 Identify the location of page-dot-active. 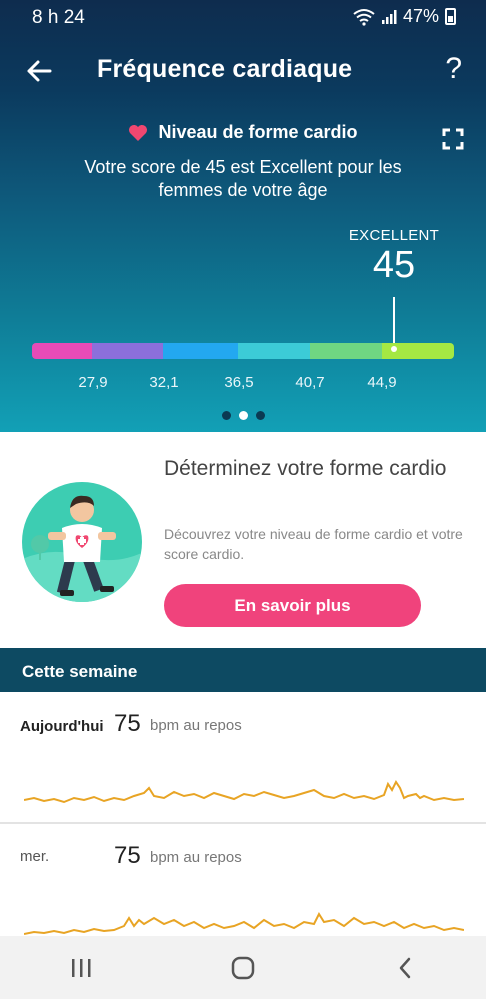
(243, 415).